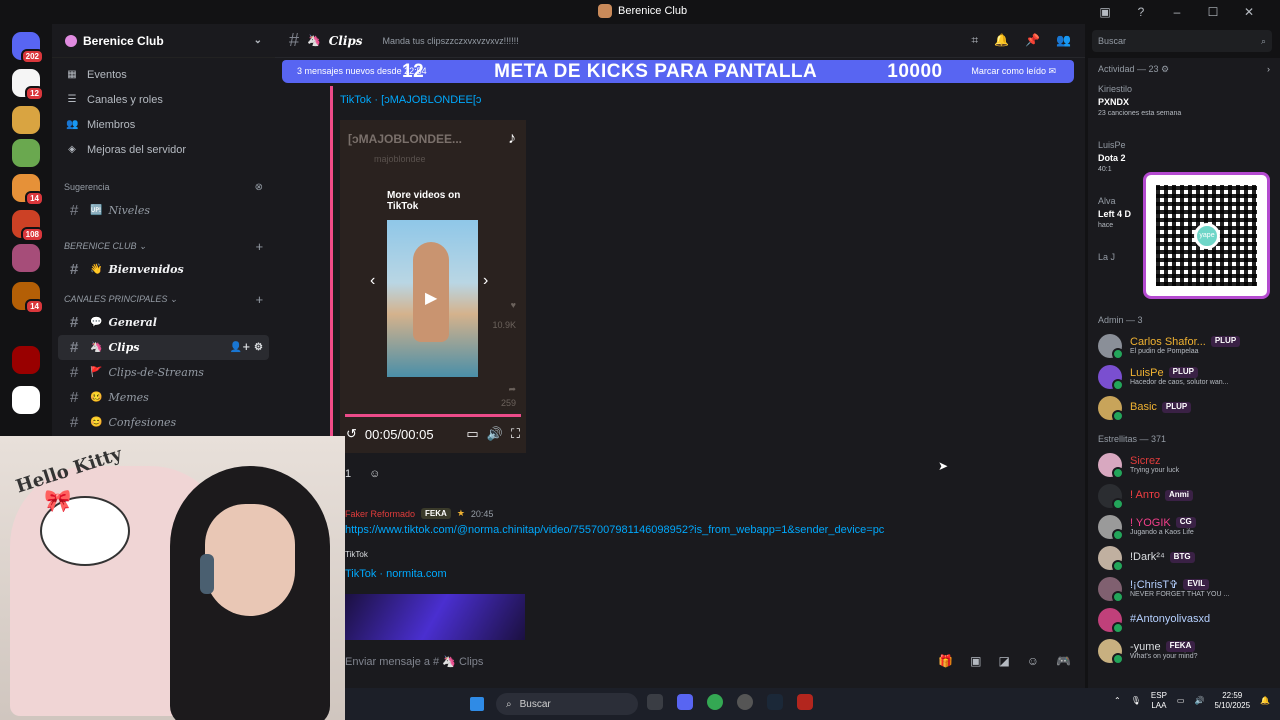  Describe the element at coordinates (435, 617) in the screenshot. I see `embed-thumbnail` at that location.